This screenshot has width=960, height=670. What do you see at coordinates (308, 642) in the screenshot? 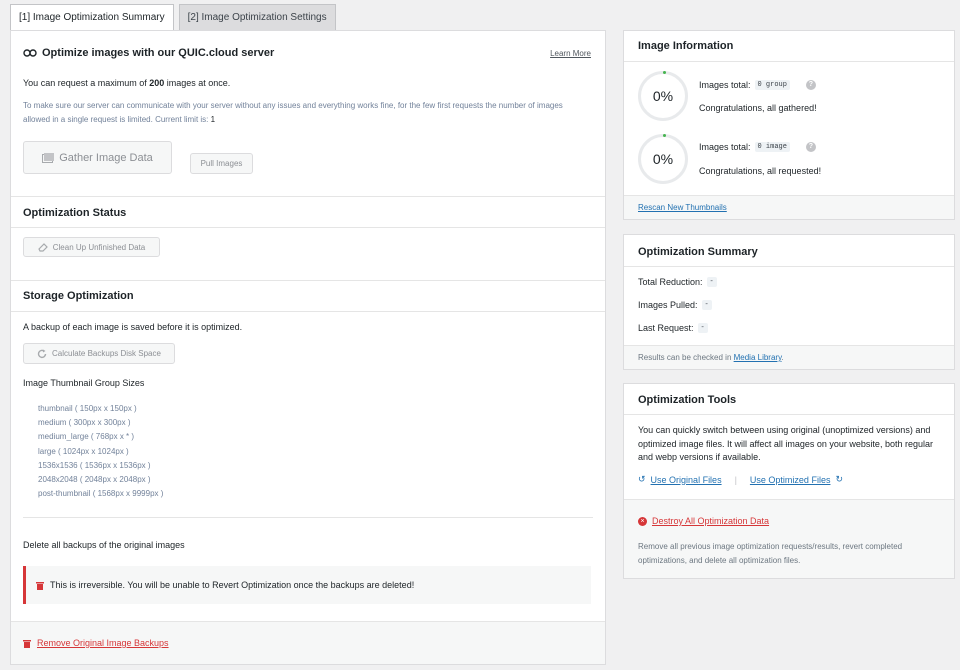
I see `remove-backups-footer: Remove Original Image Backups` at bounding box center [308, 642].